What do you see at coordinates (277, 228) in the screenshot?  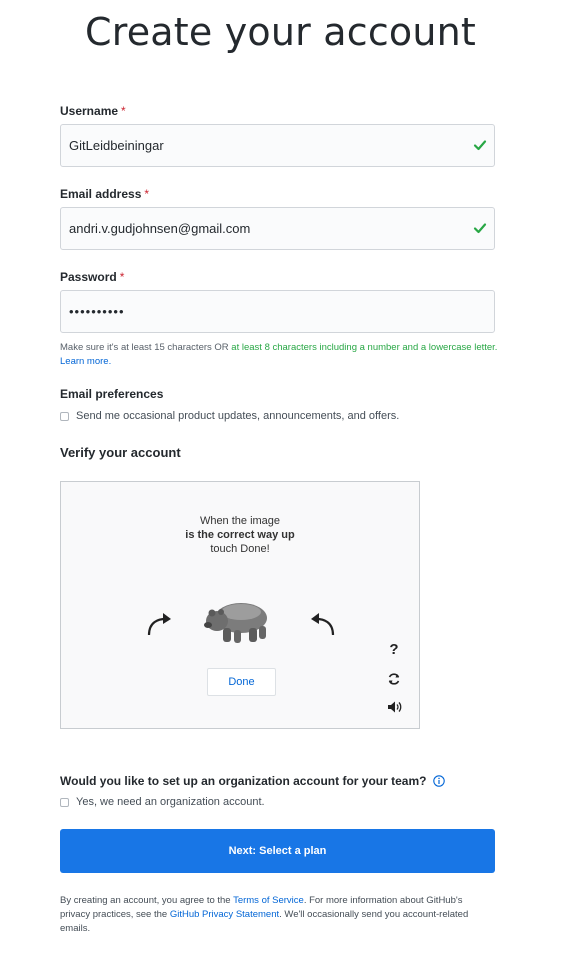 I see `email-input` at bounding box center [277, 228].